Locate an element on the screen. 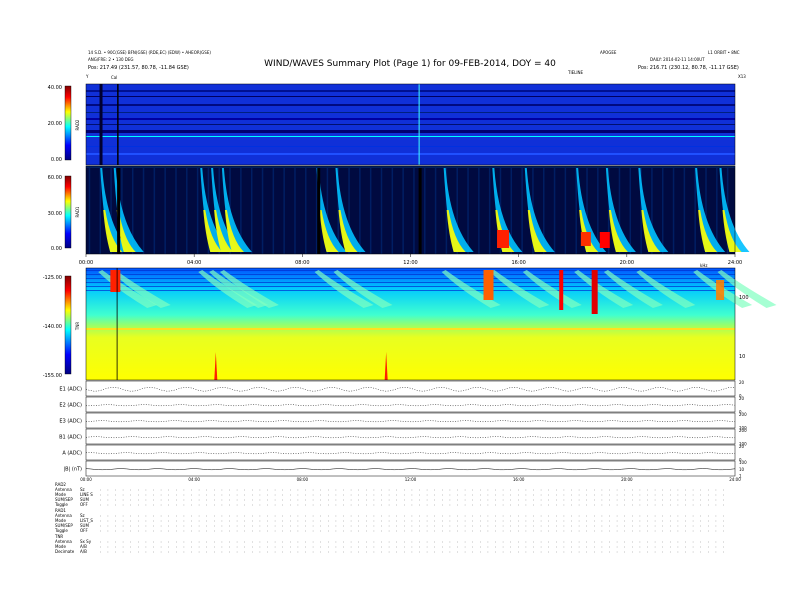 The image size is (792, 612). tnr-ytick-2: -155.00 is located at coordinates (52, 376).